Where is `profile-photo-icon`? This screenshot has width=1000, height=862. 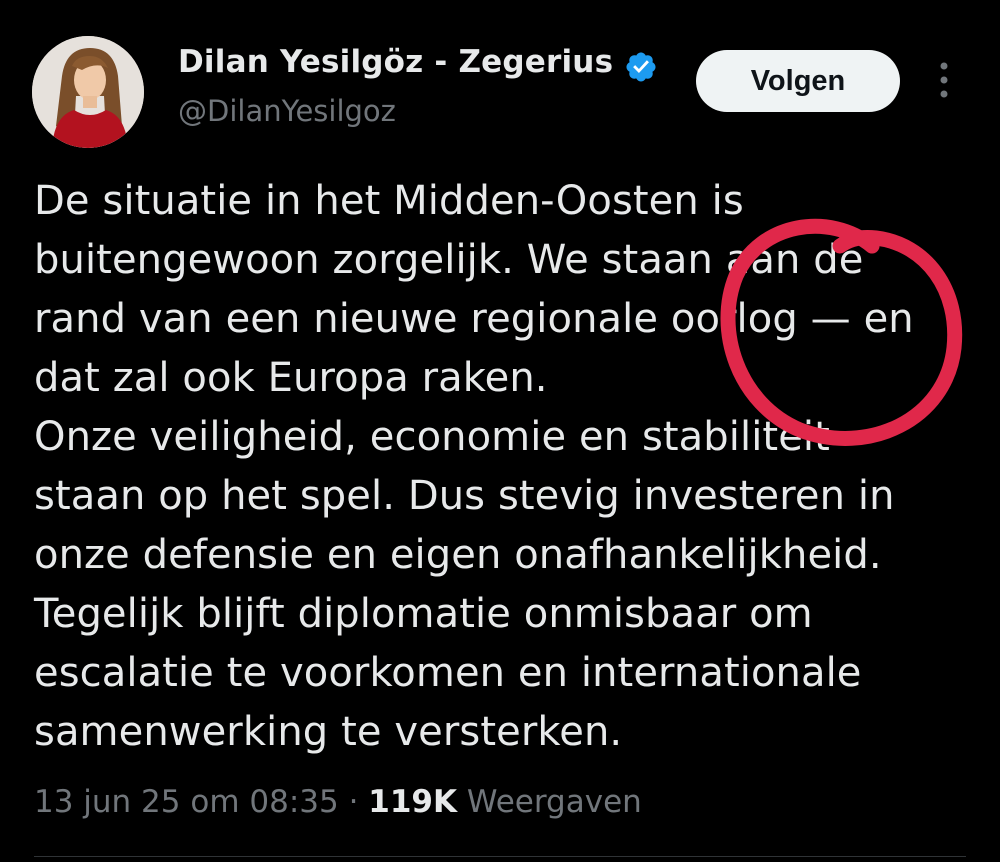
profile-photo-icon is located at coordinates (88, 92).